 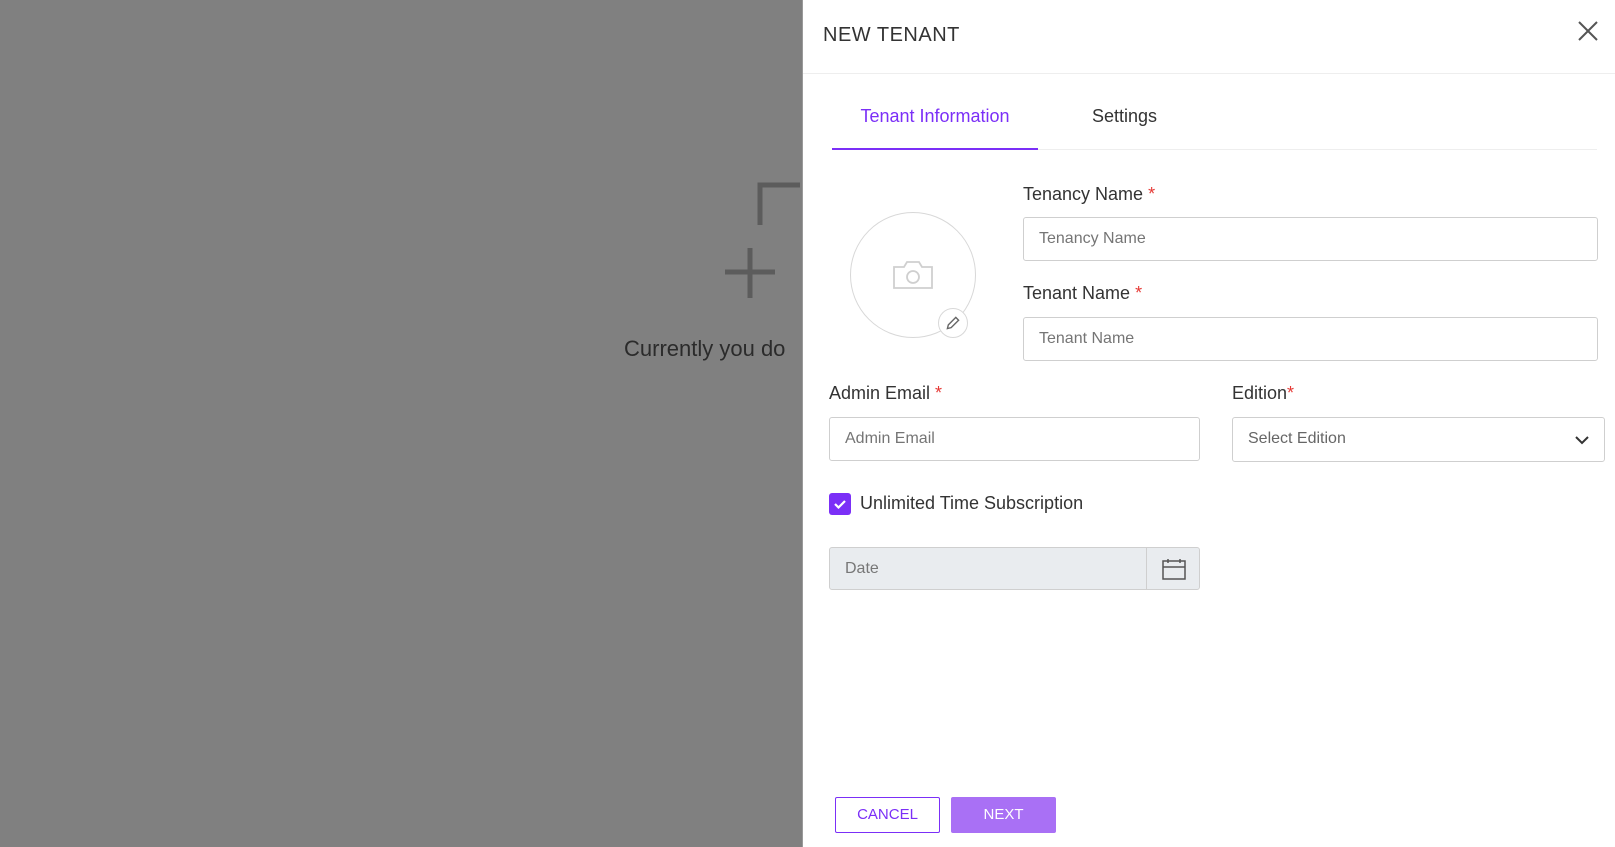 I want to click on camera-icon, so click(x=913, y=275).